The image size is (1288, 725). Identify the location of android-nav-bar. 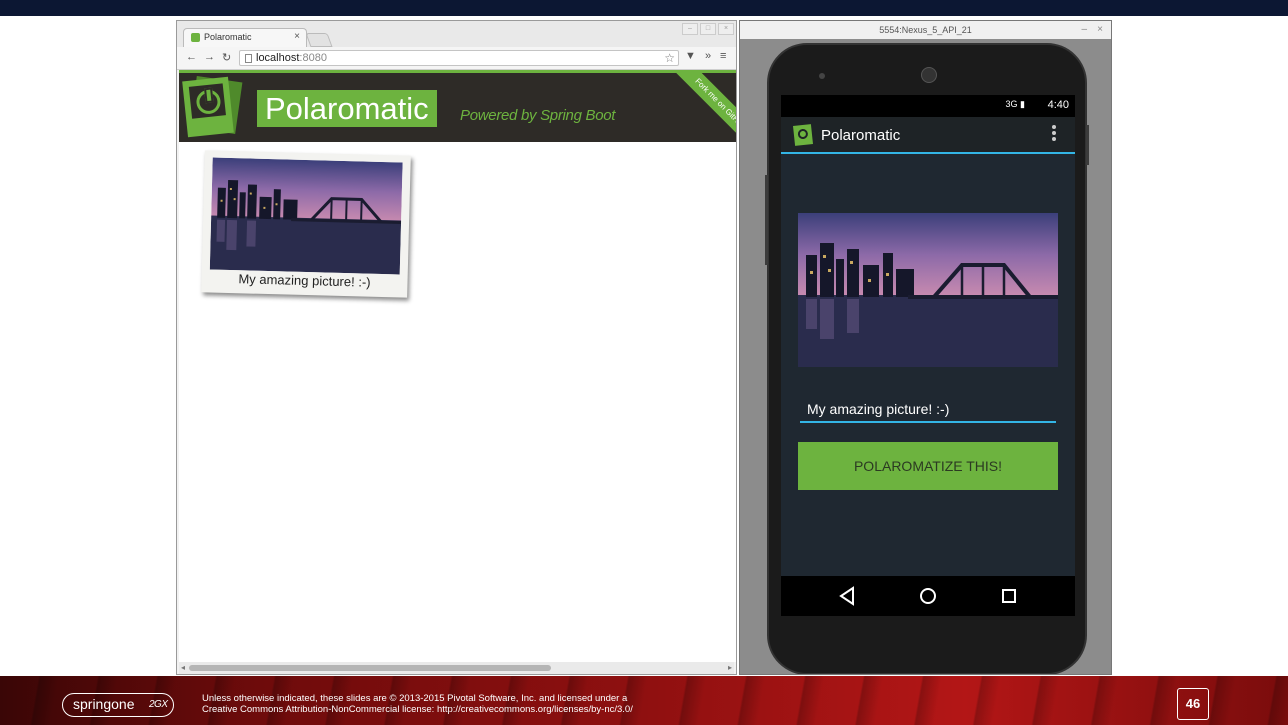
(928, 596).